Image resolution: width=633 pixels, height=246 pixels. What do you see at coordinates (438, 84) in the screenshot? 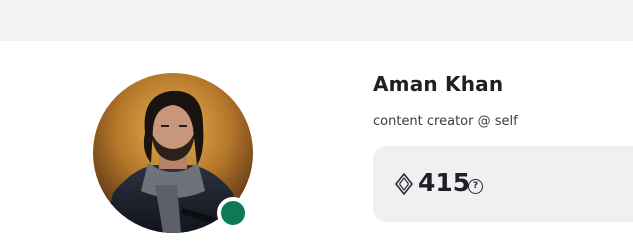
I see `profile-name: Aman Khan` at bounding box center [438, 84].